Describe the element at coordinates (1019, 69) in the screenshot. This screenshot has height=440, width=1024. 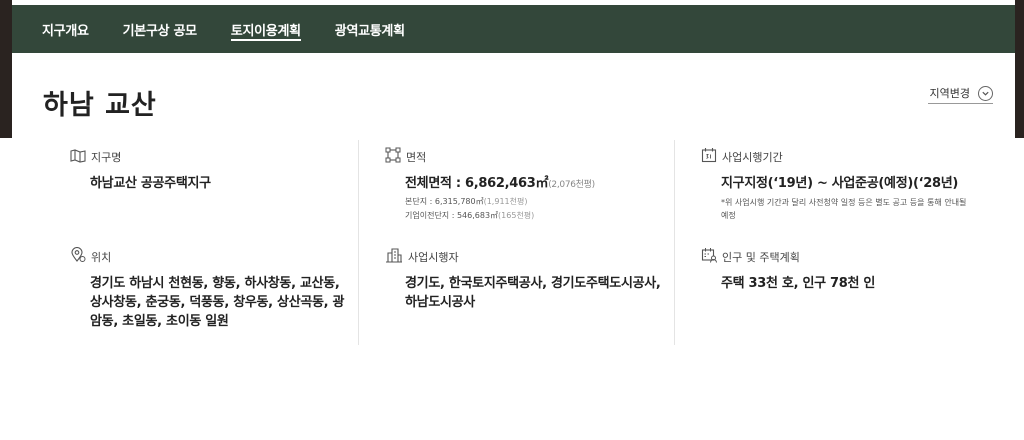
I see `background-strip-right` at that location.